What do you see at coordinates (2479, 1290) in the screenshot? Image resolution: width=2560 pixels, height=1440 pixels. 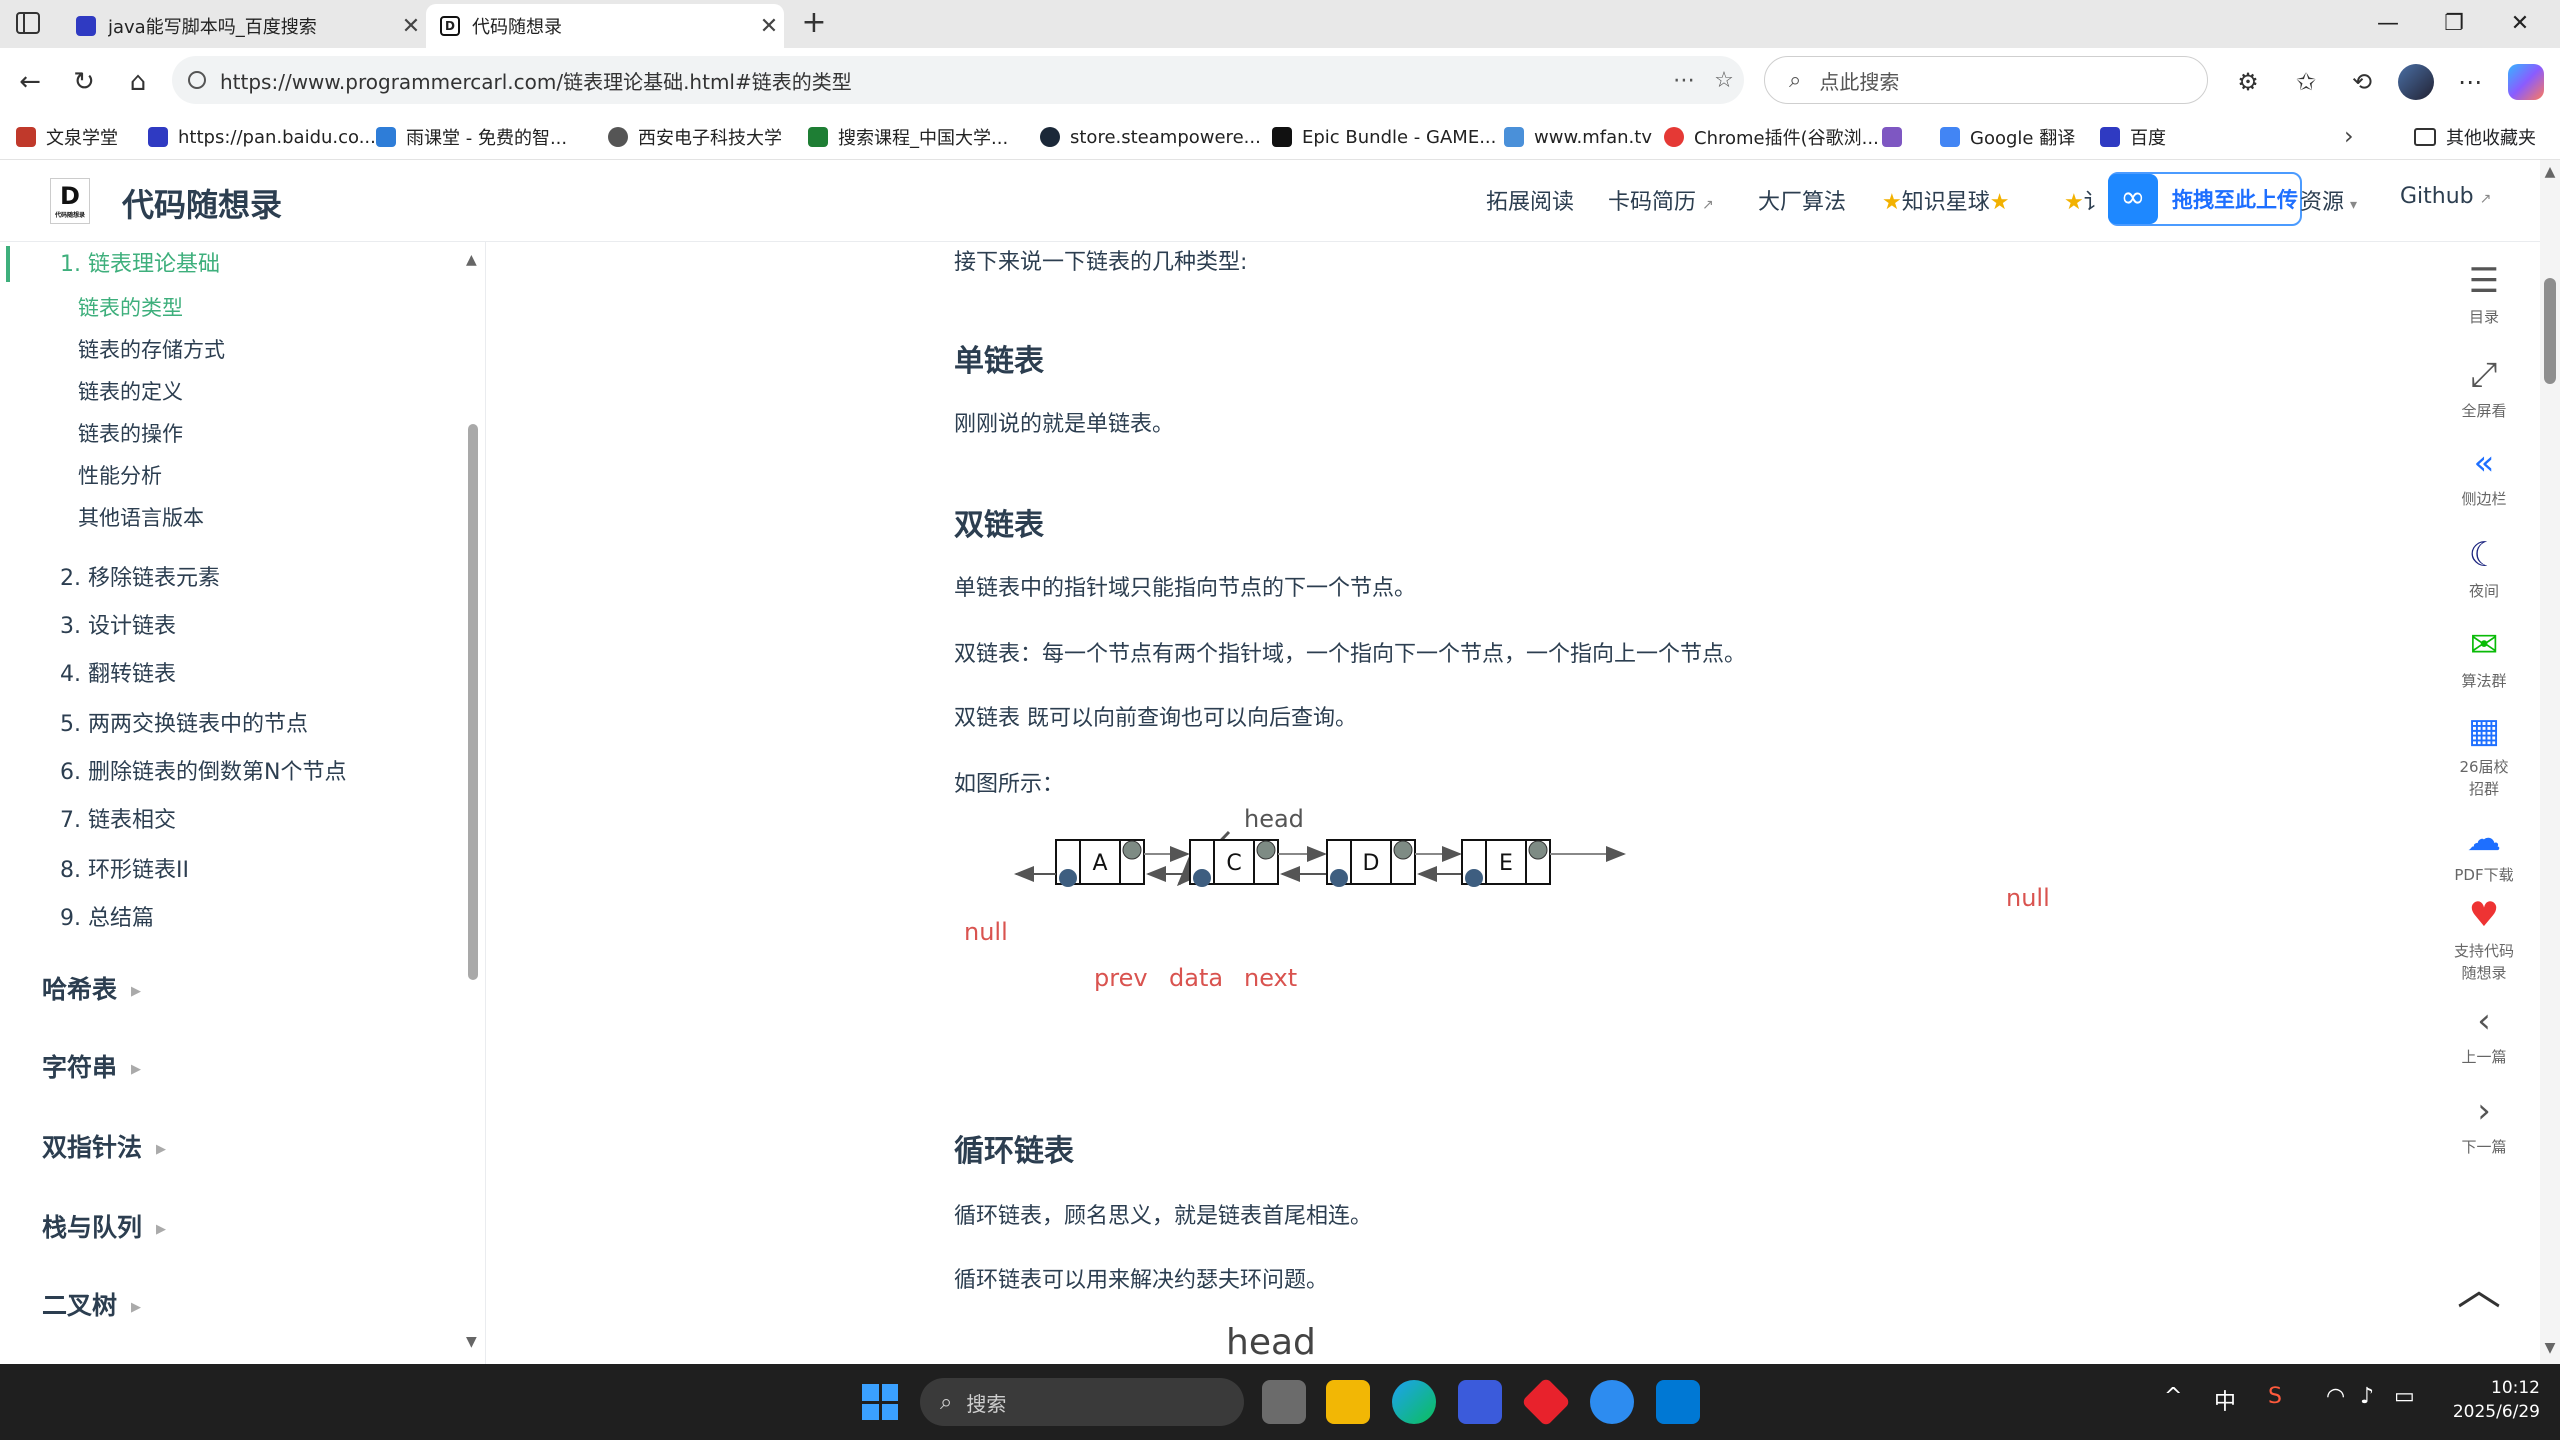 I see `back-to-top-chevron-up-icon: ︿` at bounding box center [2479, 1290].